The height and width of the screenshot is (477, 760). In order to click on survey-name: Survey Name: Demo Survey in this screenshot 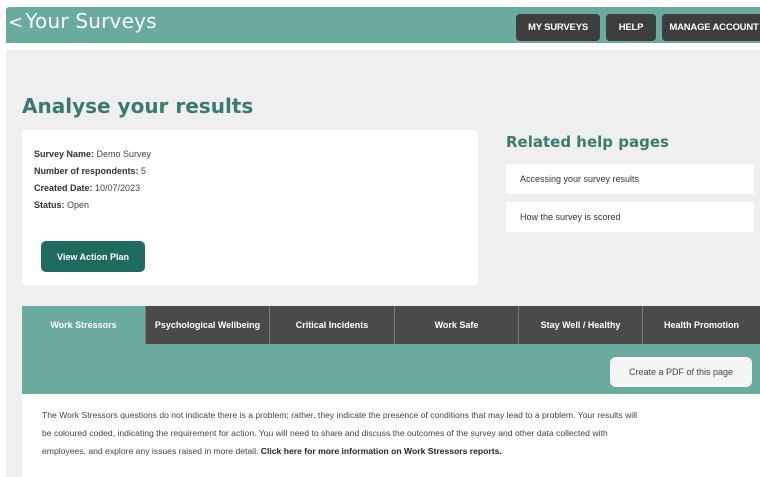, I will do `click(92, 154)`.